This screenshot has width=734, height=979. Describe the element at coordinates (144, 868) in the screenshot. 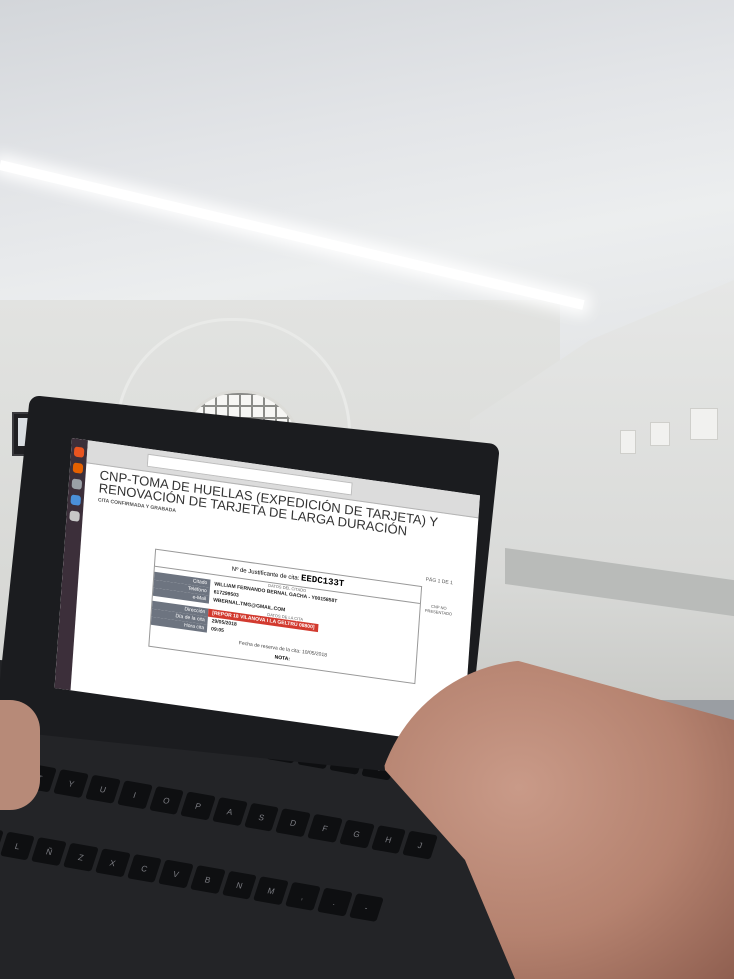

I see `keyboard-key: C` at that location.